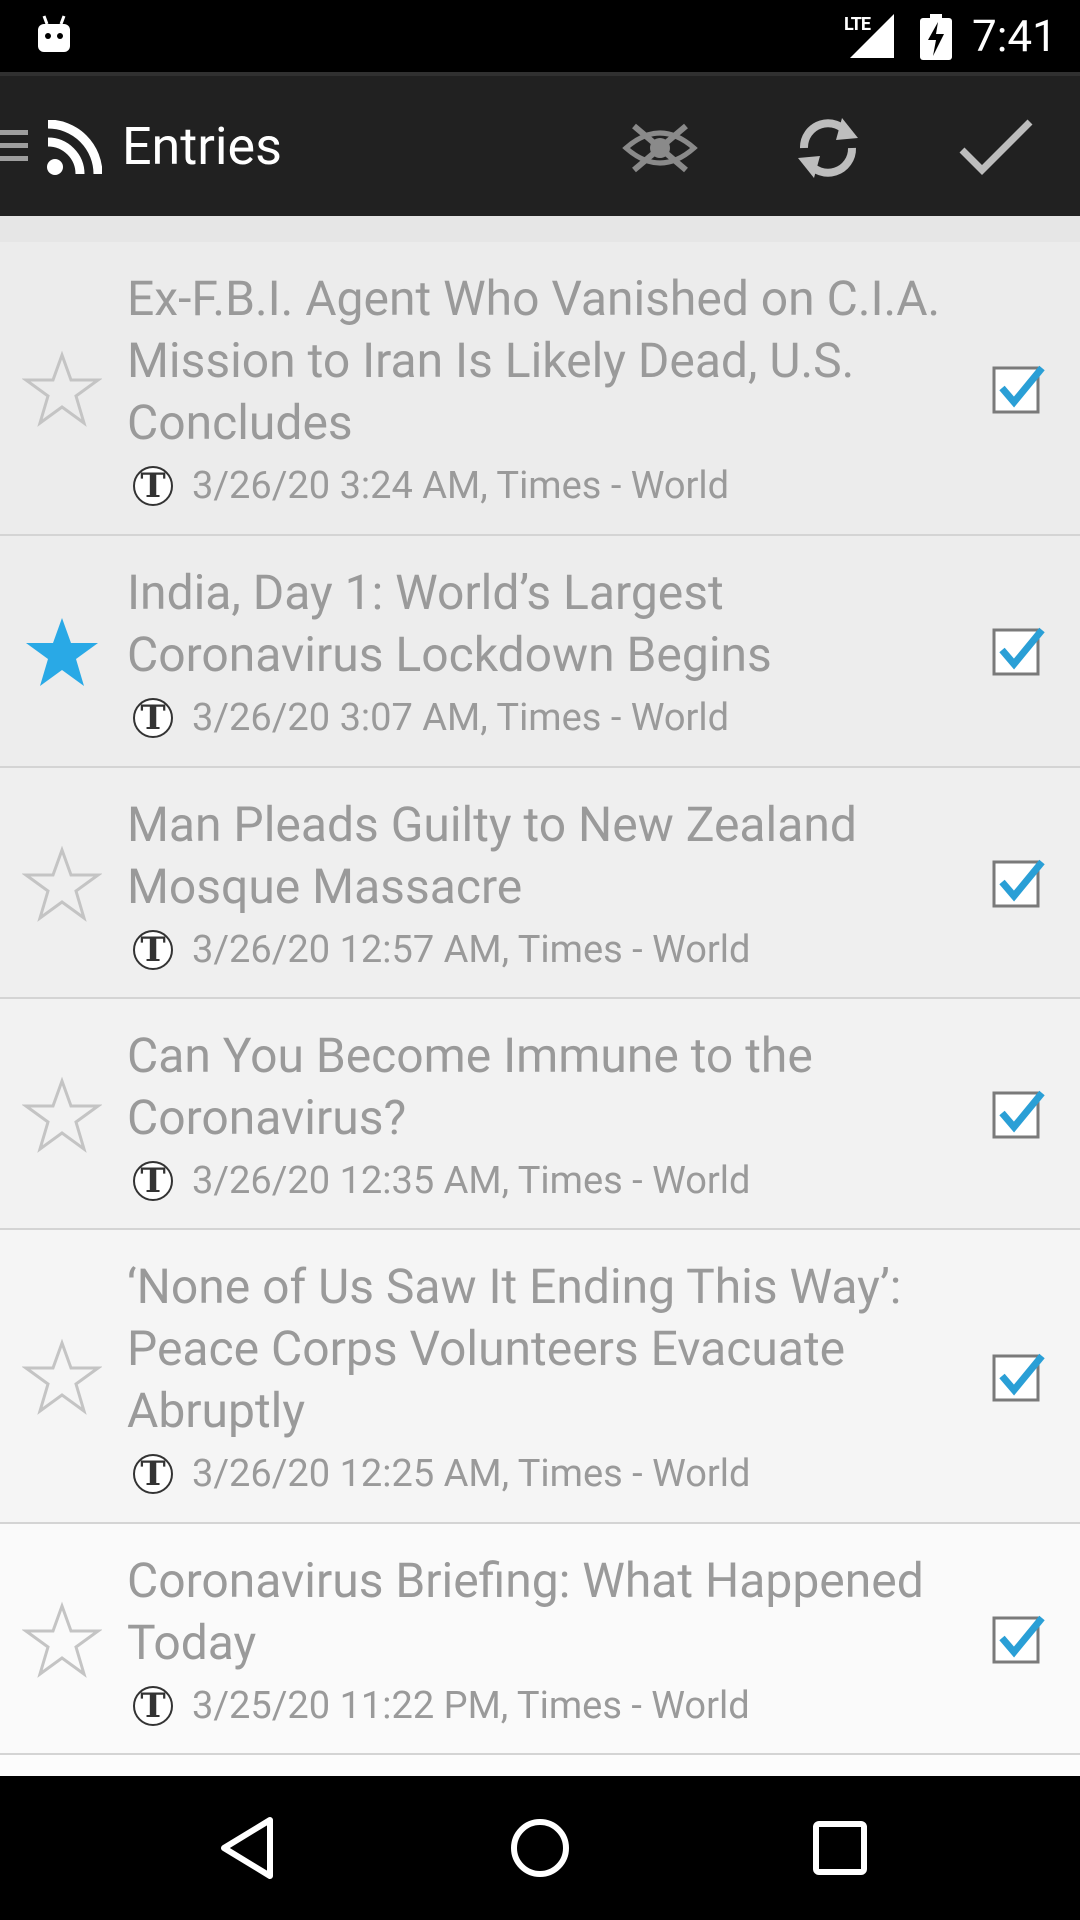 The image size is (1080, 1920). Describe the element at coordinates (54, 33) in the screenshot. I see `android-notification-icon` at that location.